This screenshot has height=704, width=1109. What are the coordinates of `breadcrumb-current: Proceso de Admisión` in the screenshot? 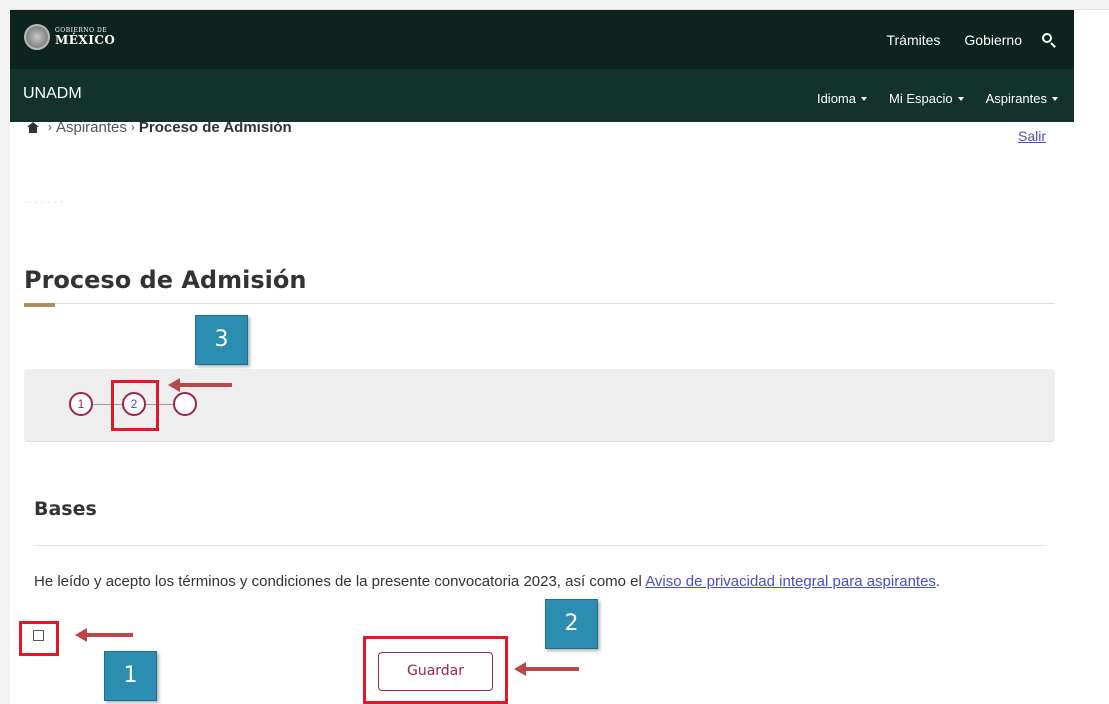 It's located at (215, 127).